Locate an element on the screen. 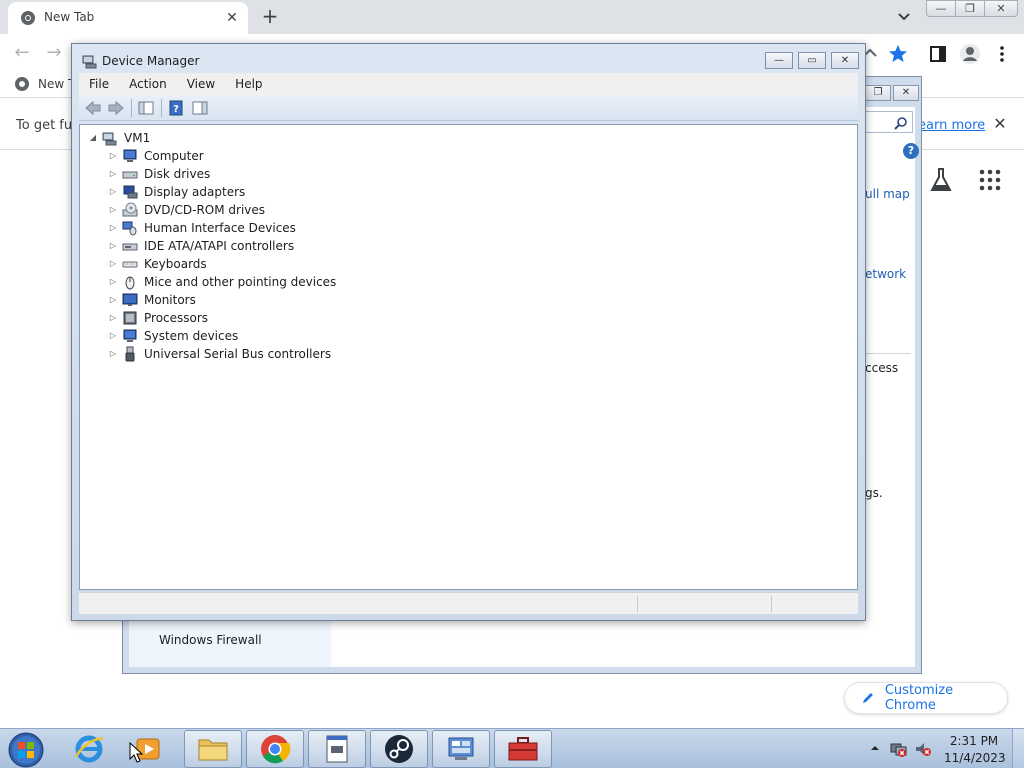  infobar-message: To get fut is located at coordinates (46, 125).